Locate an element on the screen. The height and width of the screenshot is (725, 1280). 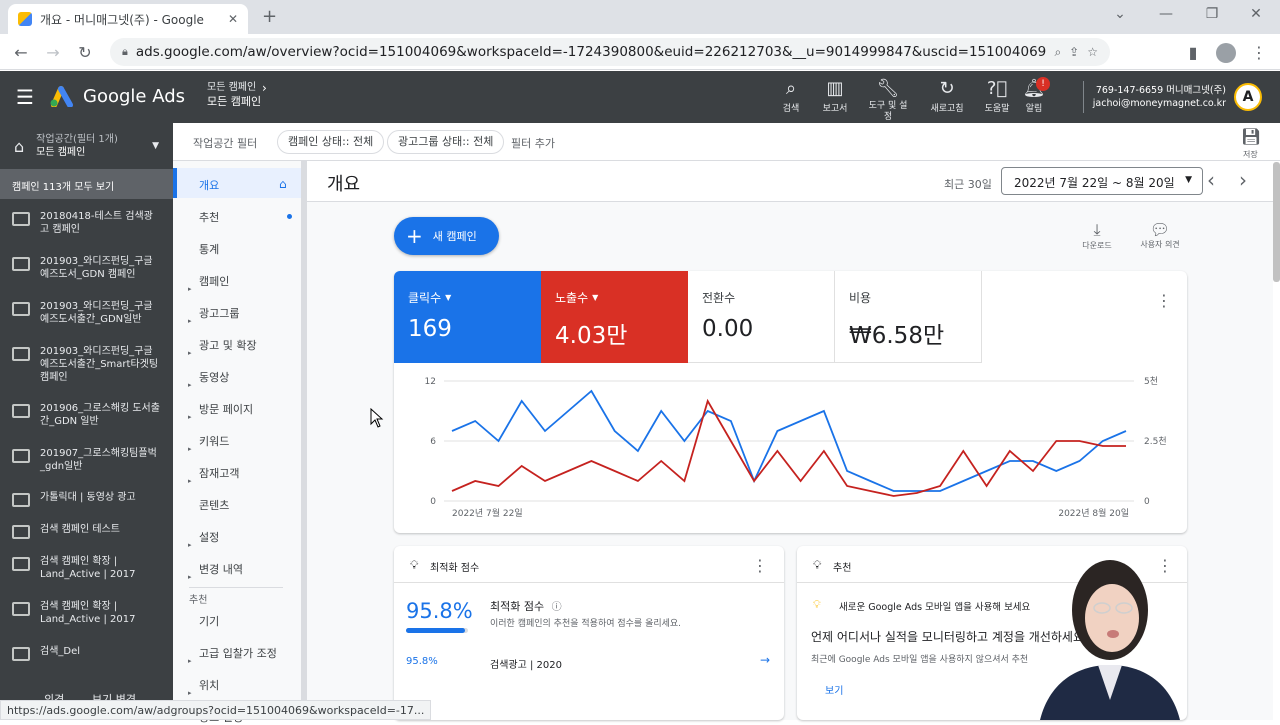
campaign-item: 20180418-테스트 검색광고 캠페인 is located at coordinates (86, 223).